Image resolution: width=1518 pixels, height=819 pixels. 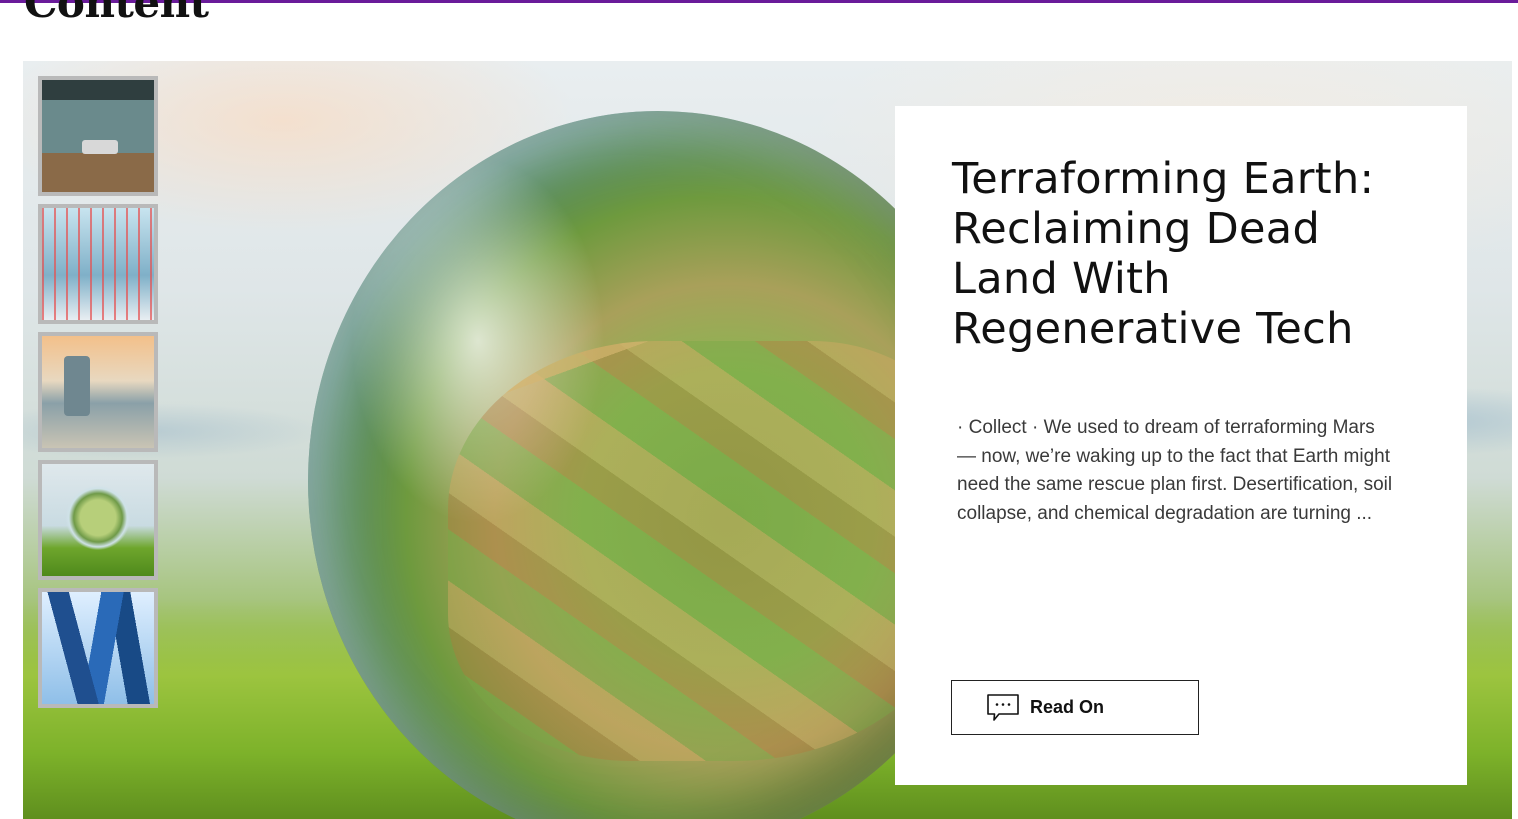 I want to click on glass-towers-image, so click(x=98, y=648).